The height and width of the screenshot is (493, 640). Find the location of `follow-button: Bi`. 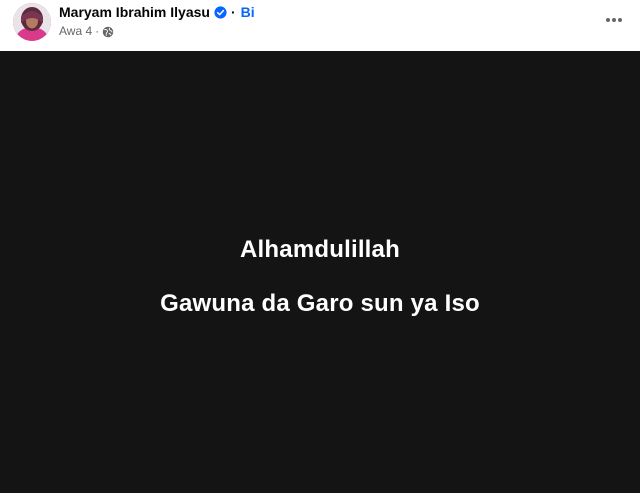

follow-button: Bi is located at coordinates (248, 12).